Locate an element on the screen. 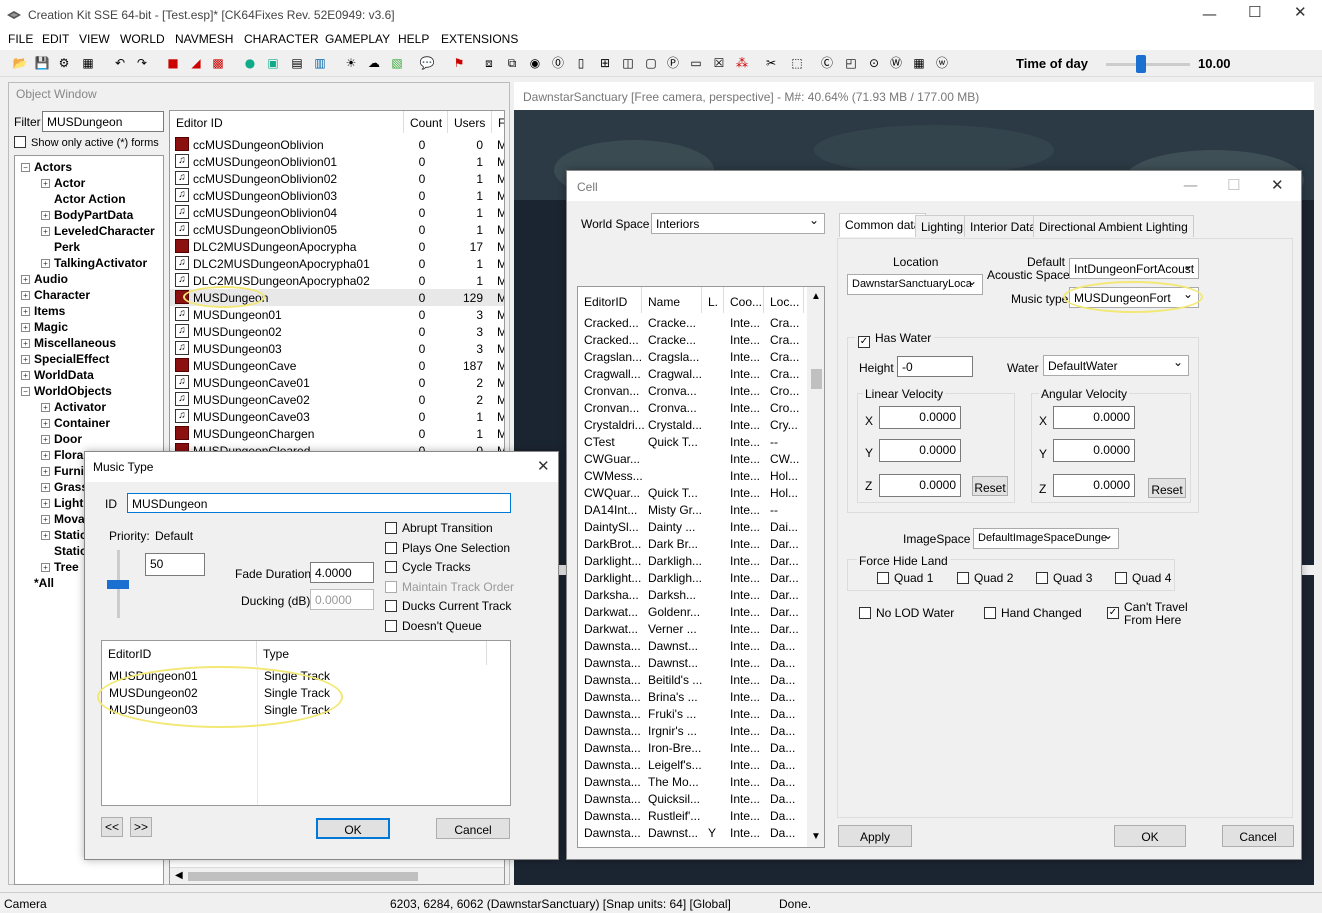  next-button: >> is located at coordinates (141, 827).